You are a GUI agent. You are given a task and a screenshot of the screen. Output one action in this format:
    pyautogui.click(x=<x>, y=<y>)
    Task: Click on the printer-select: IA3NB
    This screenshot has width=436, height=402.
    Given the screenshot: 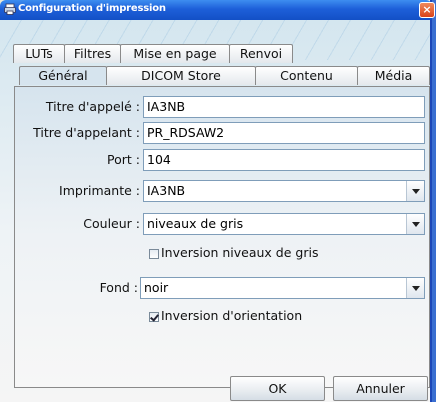 What is the action you would take?
    pyautogui.click(x=284, y=191)
    